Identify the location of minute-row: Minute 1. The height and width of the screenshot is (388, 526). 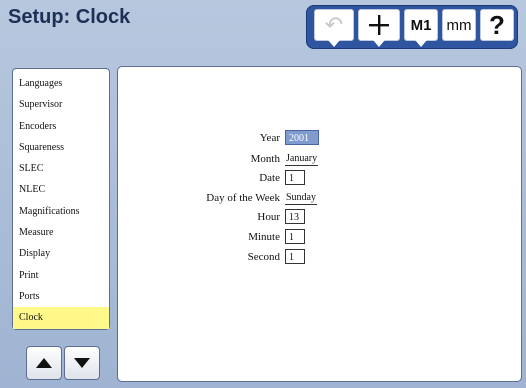
(320, 238).